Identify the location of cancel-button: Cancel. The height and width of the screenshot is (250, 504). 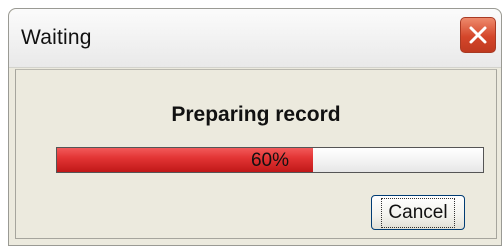
(418, 212).